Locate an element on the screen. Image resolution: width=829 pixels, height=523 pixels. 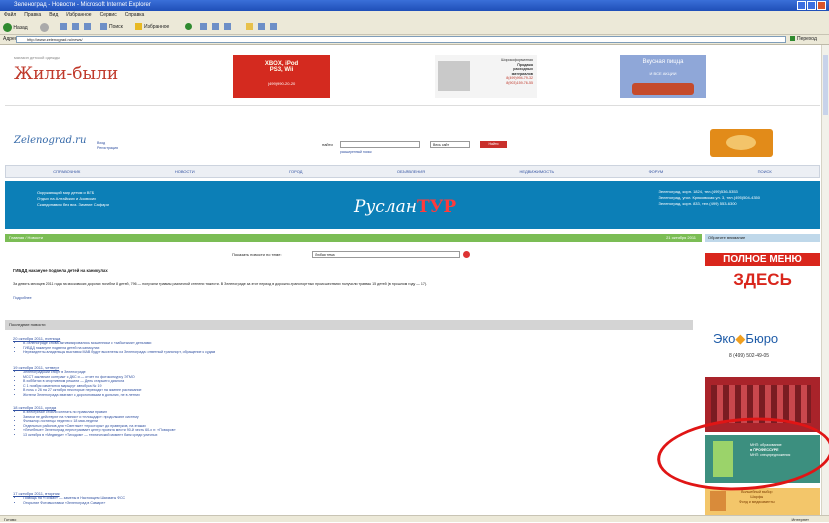
eco-name-left: Эко is located at coordinates (724, 338).